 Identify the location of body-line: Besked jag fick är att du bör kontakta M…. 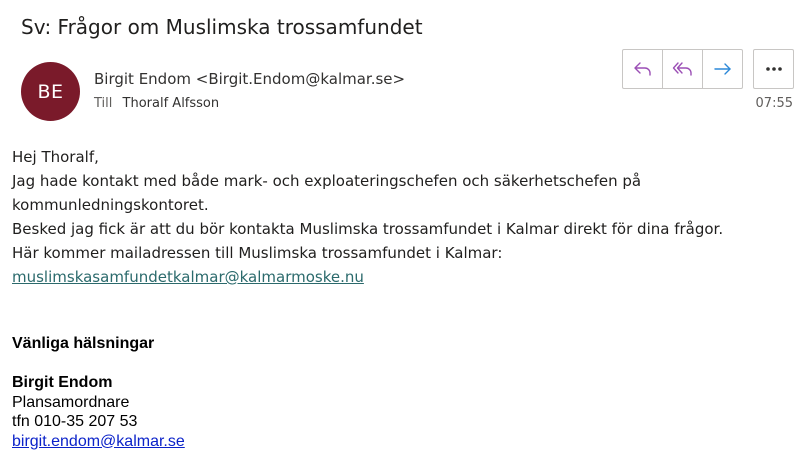
(368, 229).